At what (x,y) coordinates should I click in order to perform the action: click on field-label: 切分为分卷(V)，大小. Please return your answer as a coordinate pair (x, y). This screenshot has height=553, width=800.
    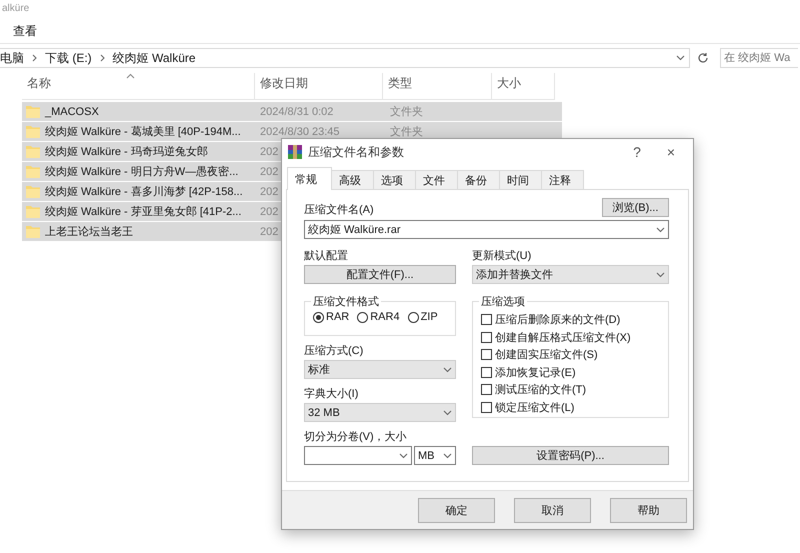
    Looking at the image, I should click on (355, 437).